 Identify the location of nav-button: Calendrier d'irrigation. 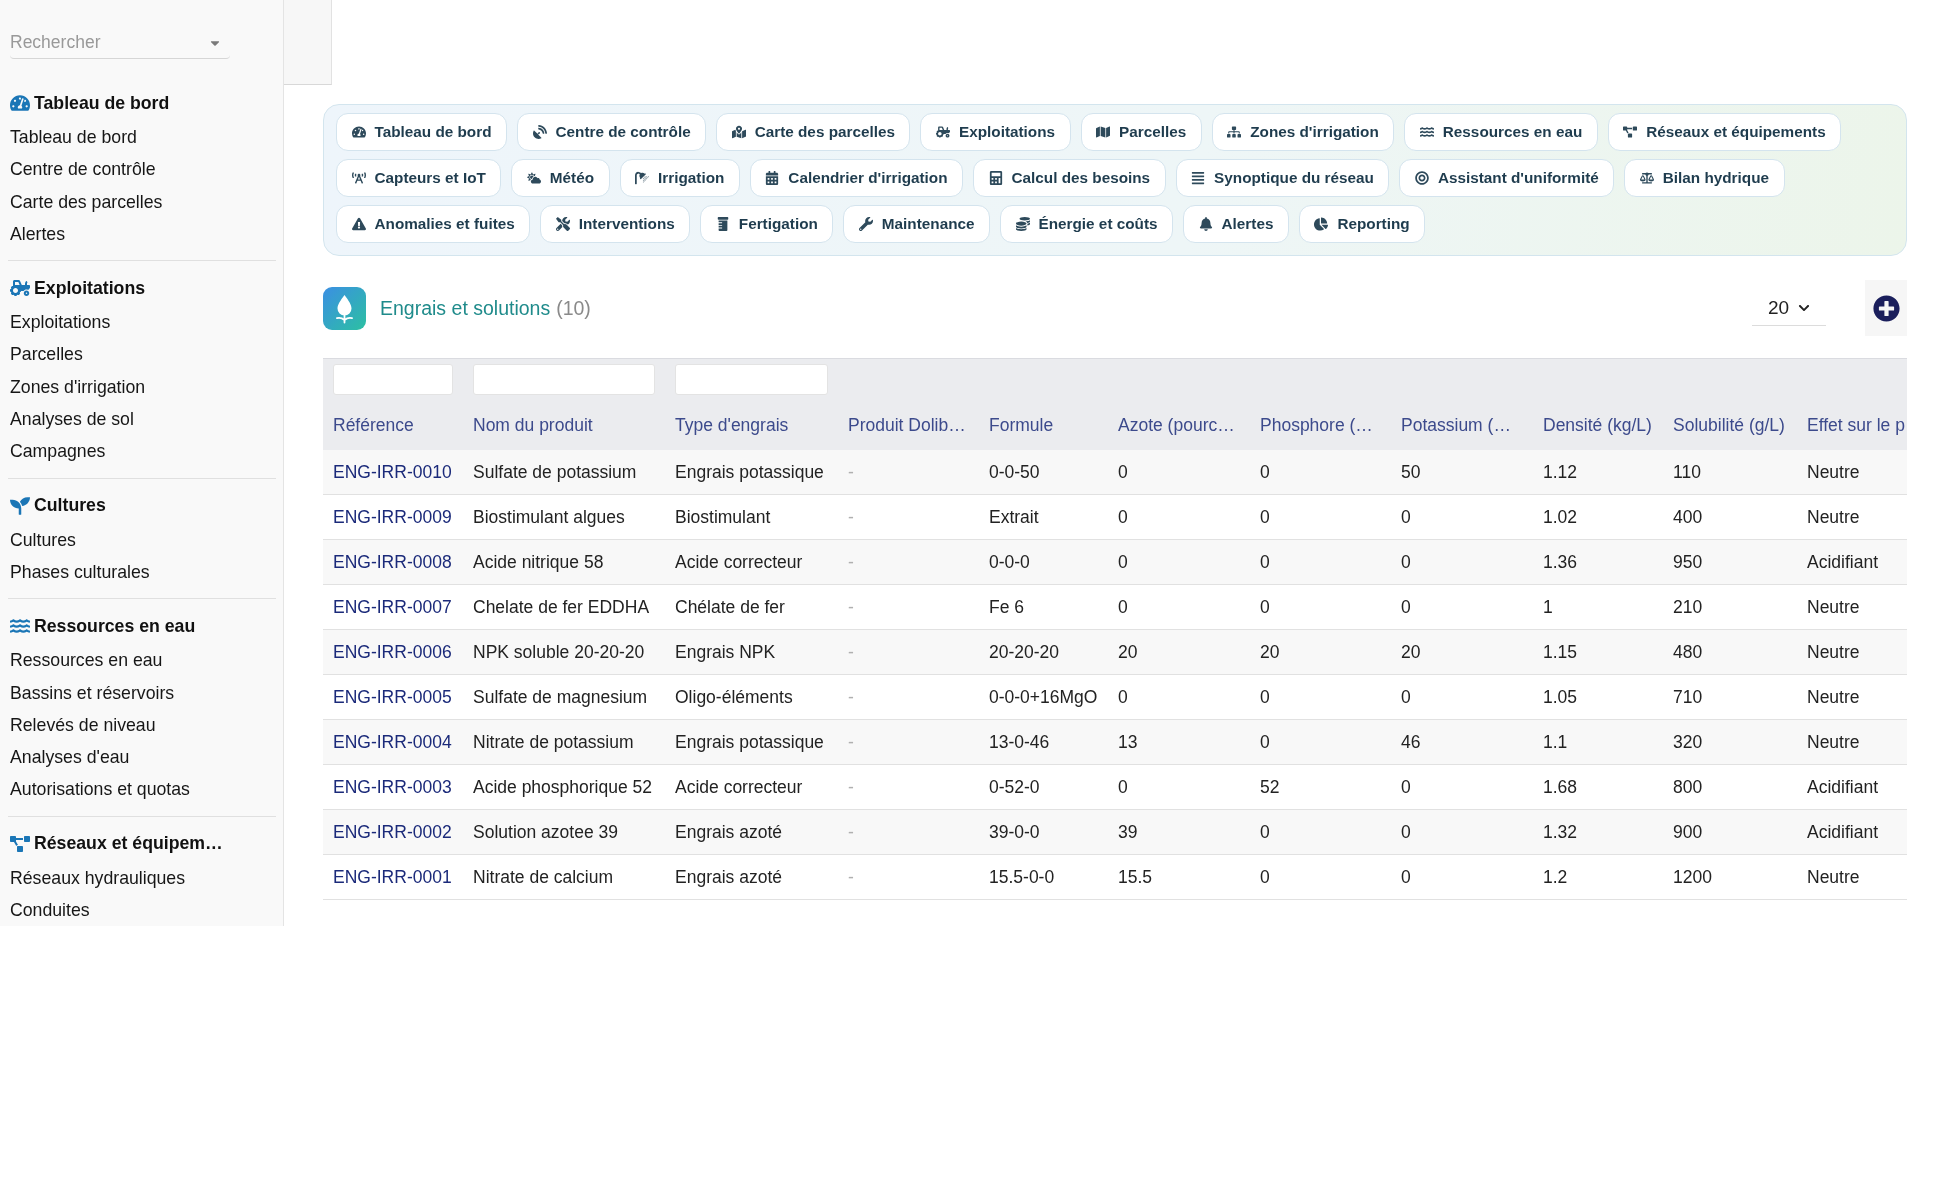
(856, 178).